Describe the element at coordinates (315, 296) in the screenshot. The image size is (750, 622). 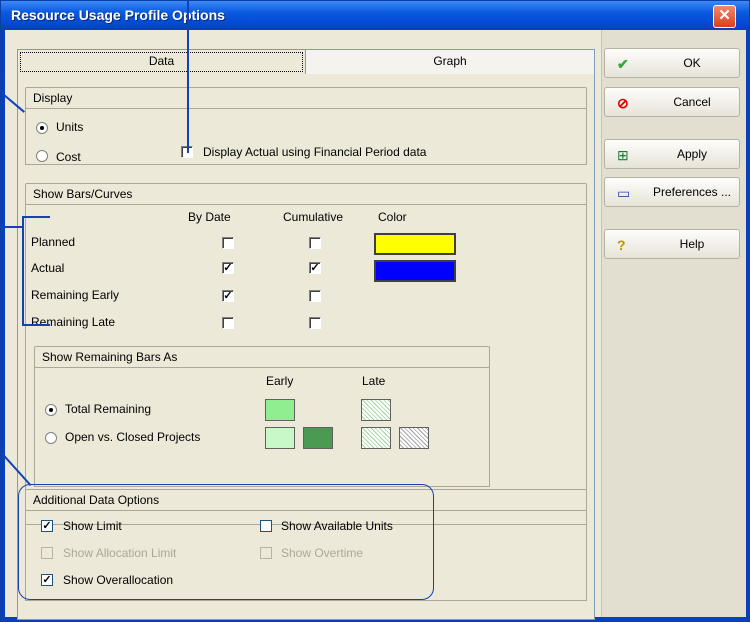
I see `remaining-early-cumulative-checkbox` at that location.